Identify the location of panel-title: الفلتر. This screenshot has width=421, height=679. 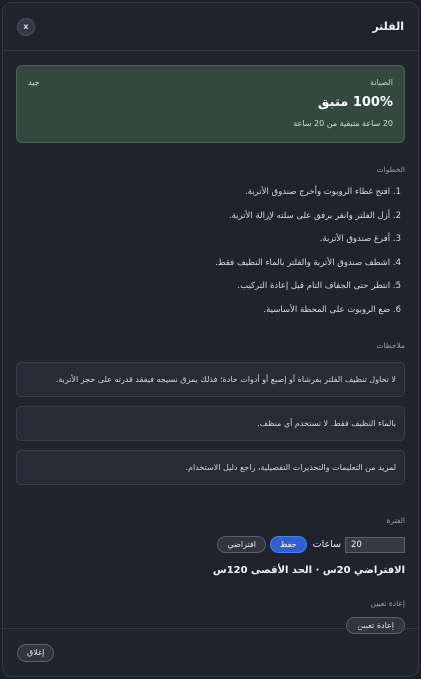
(388, 26).